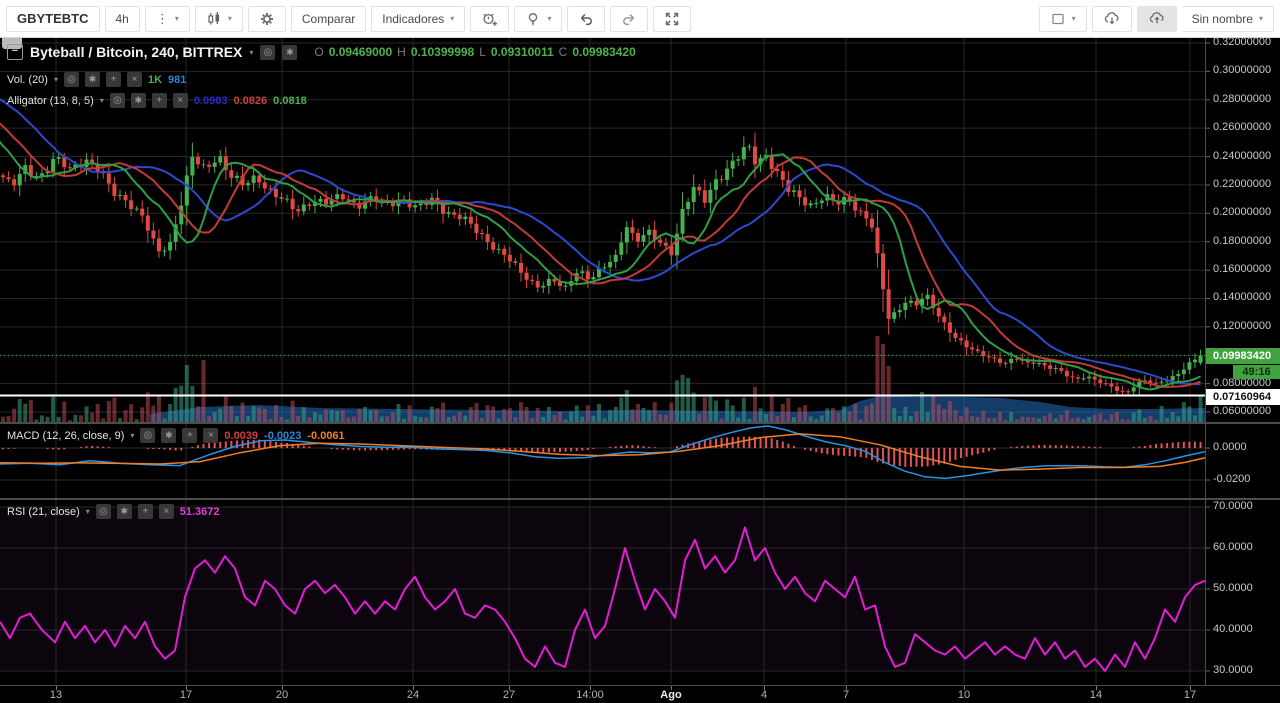 This screenshot has width=1280, height=703. I want to click on symbol-button: GBYTEBTC, so click(53, 18).